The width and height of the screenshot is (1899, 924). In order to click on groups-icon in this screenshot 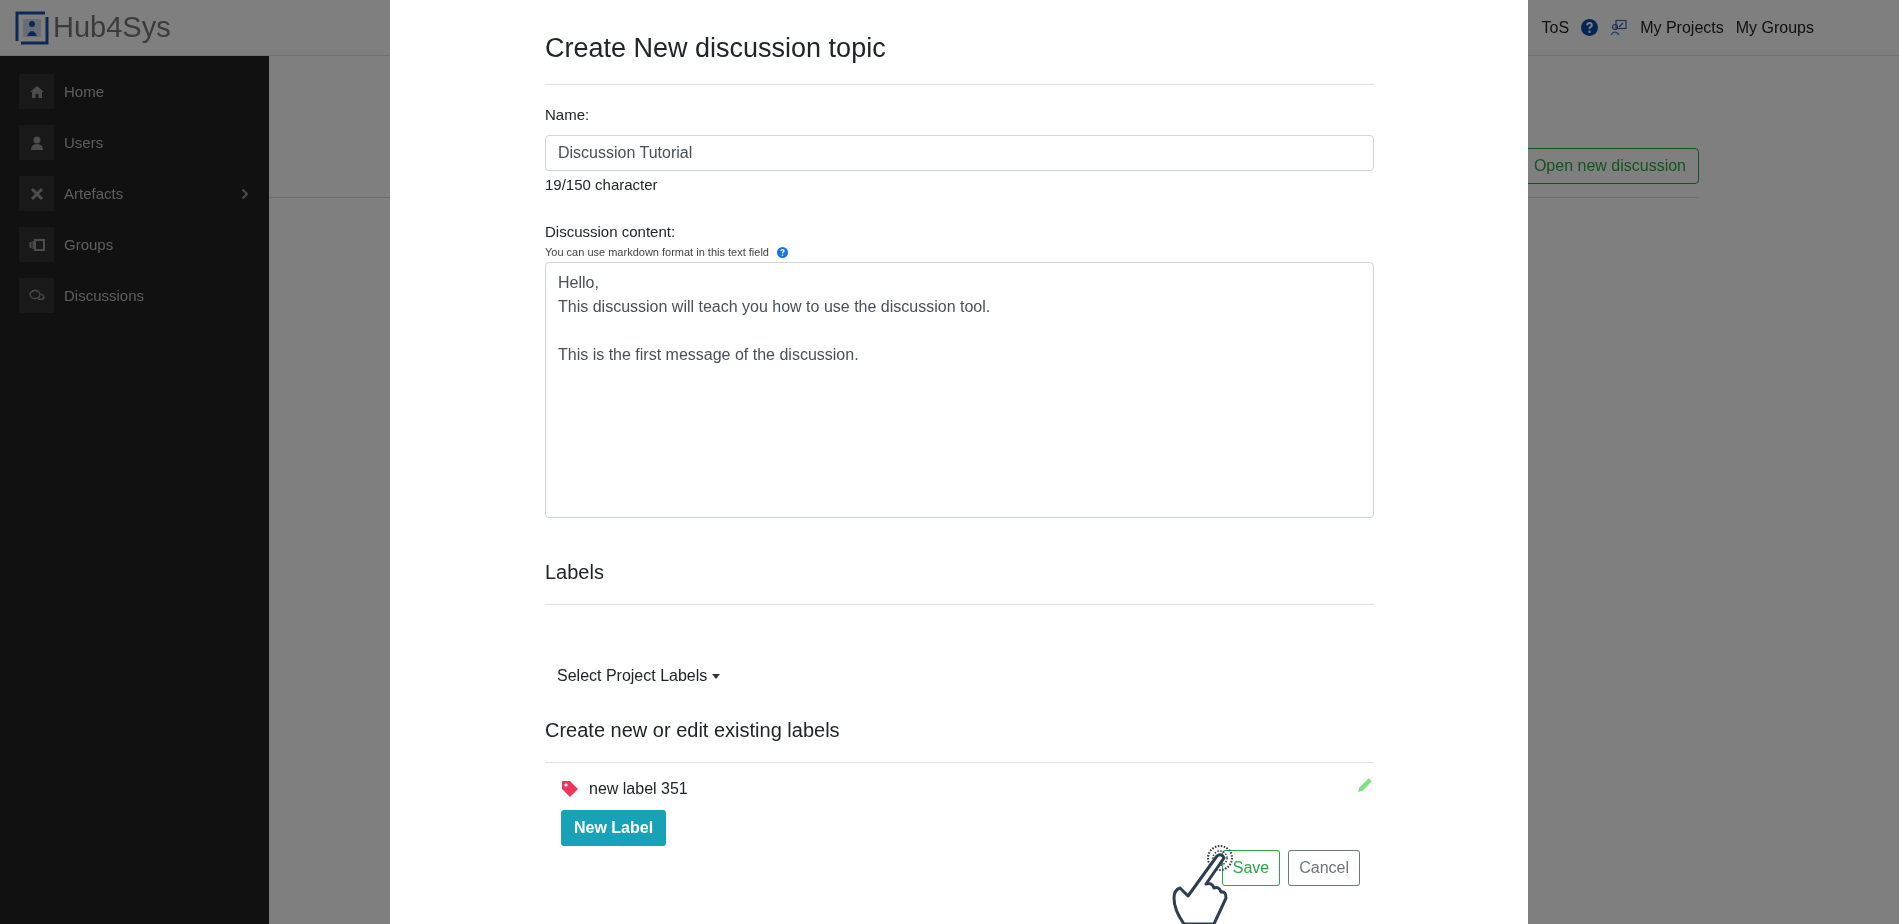, I will do `click(36, 244)`.